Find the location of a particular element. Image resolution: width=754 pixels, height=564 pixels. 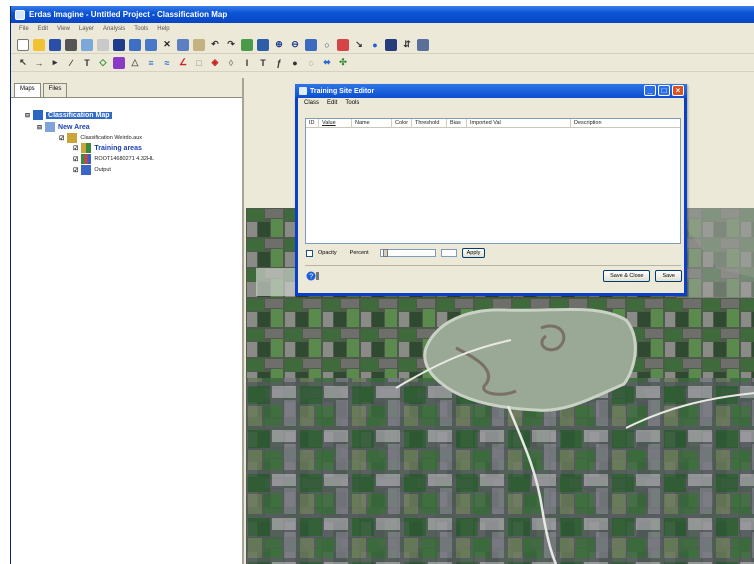

redo-icon: ↷ is located at coordinates (231, 45).